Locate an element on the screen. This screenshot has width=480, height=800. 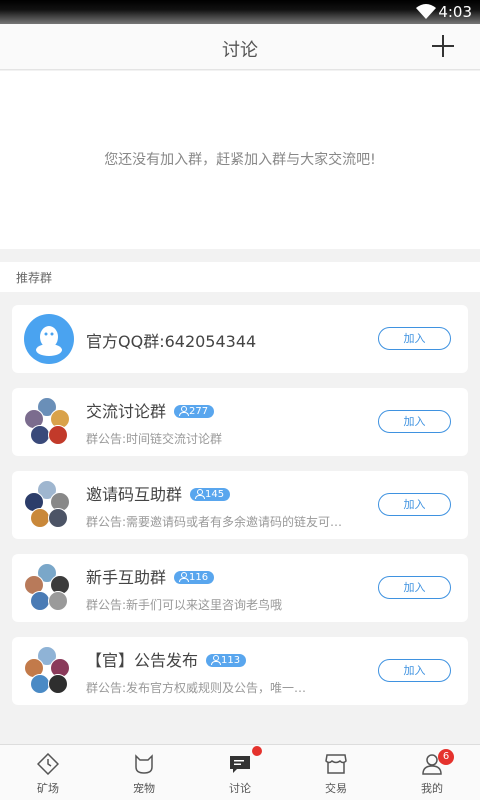
group-name: 邀请码互助群 145 is located at coordinates (158, 493).